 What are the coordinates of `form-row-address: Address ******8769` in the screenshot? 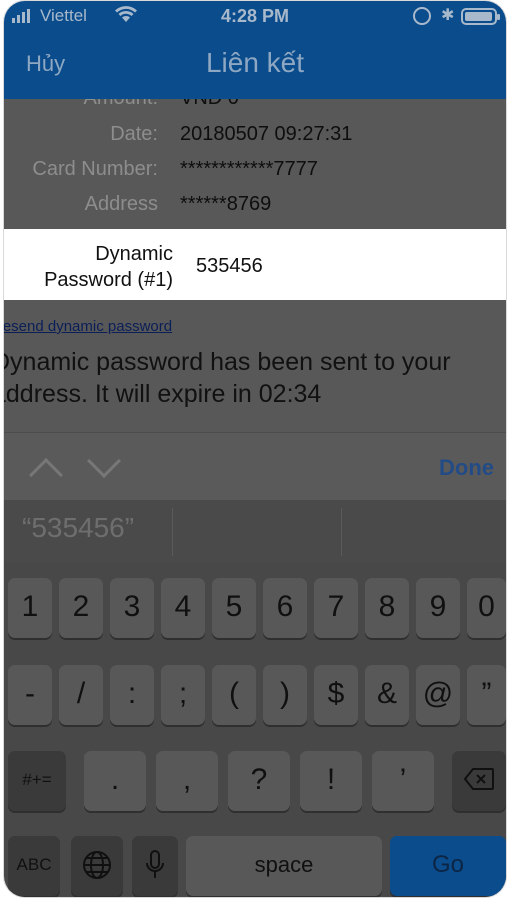 It's located at (255, 210).